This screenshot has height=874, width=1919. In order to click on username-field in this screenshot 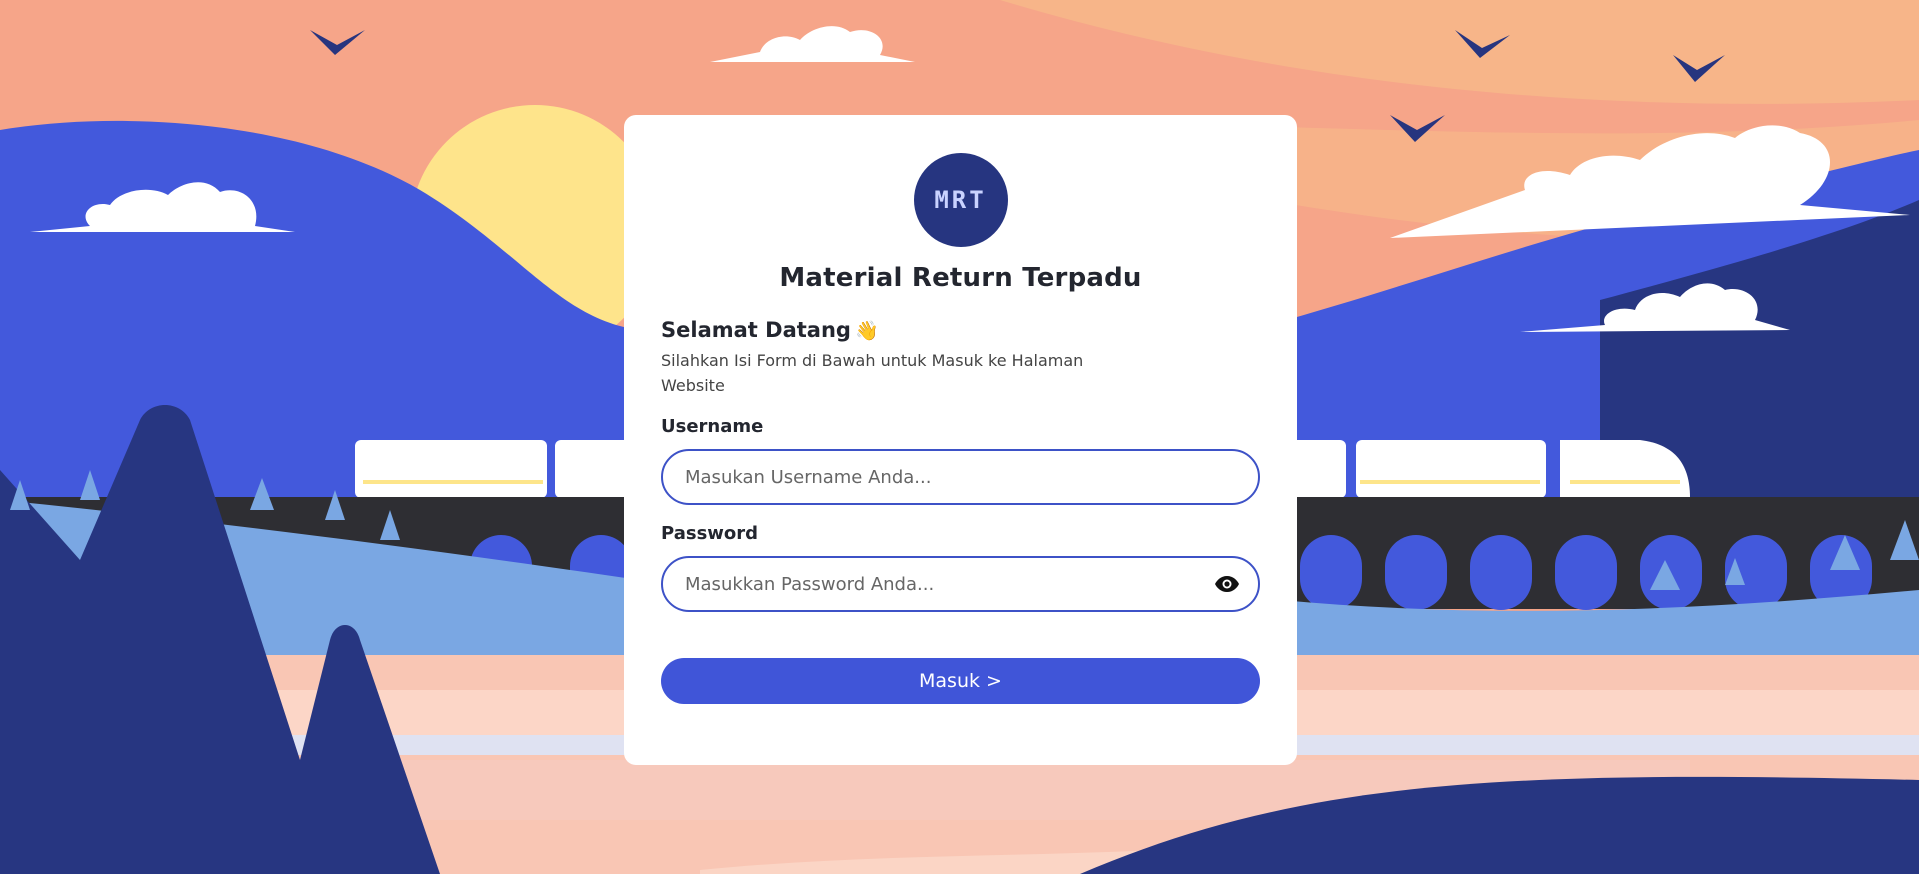, I will do `click(960, 477)`.